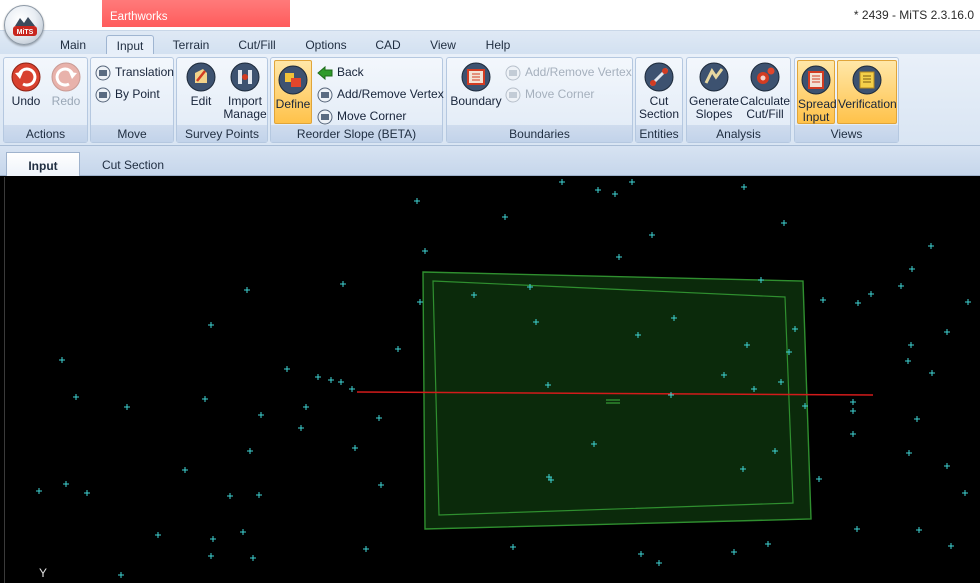 The width and height of the screenshot is (980, 583). I want to click on tab-input-view: Input, so click(43, 164).